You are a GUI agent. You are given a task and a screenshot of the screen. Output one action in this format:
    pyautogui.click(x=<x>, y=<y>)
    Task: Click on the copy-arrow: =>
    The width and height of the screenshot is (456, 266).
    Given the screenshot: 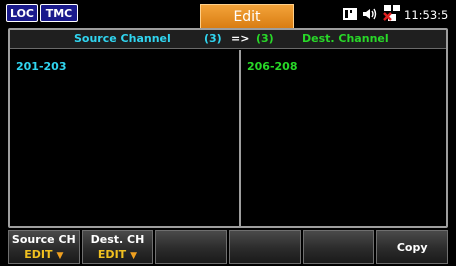 What is the action you would take?
    pyautogui.click(x=240, y=38)
    